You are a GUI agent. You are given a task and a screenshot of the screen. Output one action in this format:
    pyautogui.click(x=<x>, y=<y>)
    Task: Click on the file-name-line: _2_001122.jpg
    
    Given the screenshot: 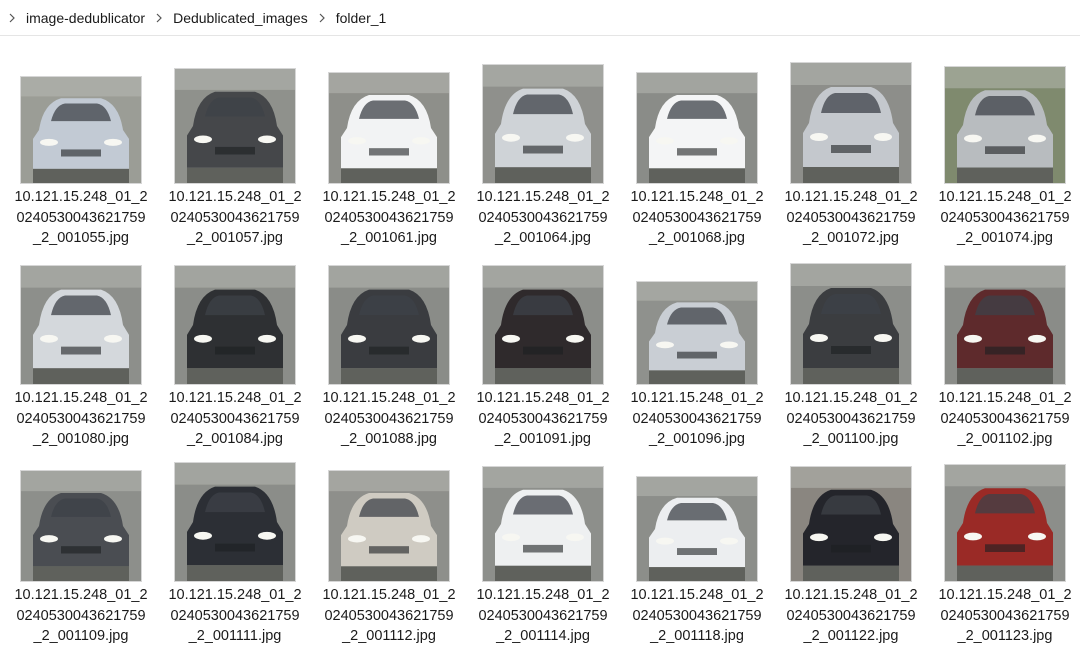 What is the action you would take?
    pyautogui.click(x=851, y=636)
    